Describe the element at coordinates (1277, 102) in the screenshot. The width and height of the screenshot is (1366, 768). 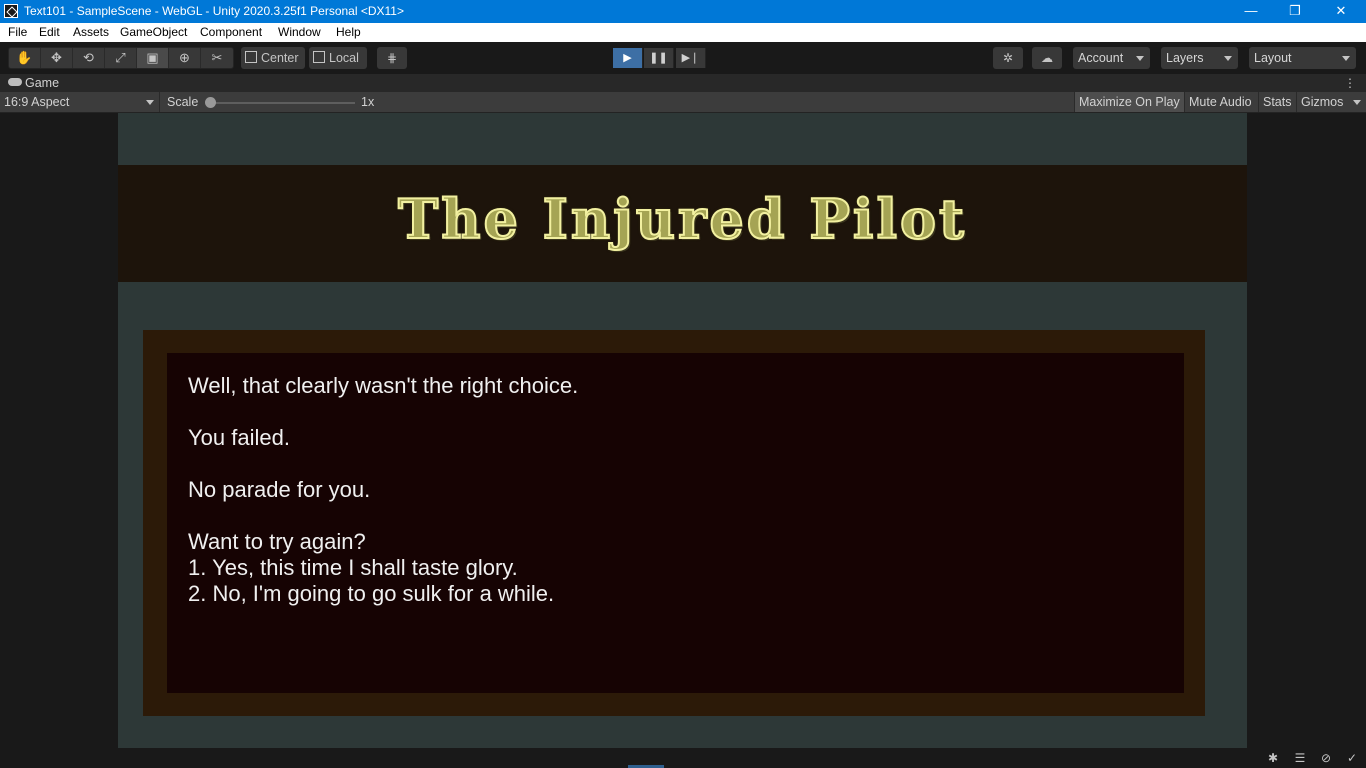
I see `stats-toggle: Stats` at that location.